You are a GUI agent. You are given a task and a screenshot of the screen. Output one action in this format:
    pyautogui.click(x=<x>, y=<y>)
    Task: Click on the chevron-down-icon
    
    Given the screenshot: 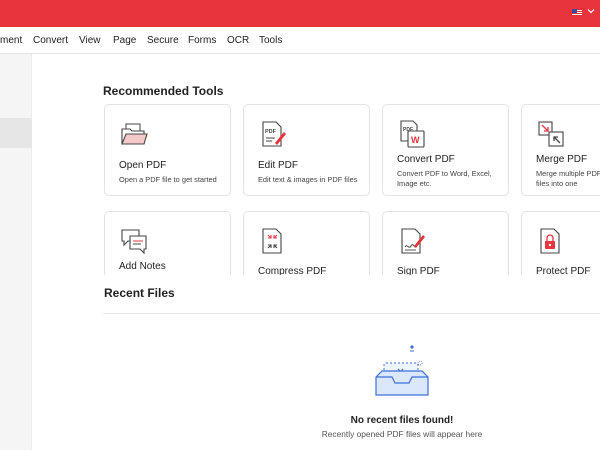 What is the action you would take?
    pyautogui.click(x=591, y=11)
    